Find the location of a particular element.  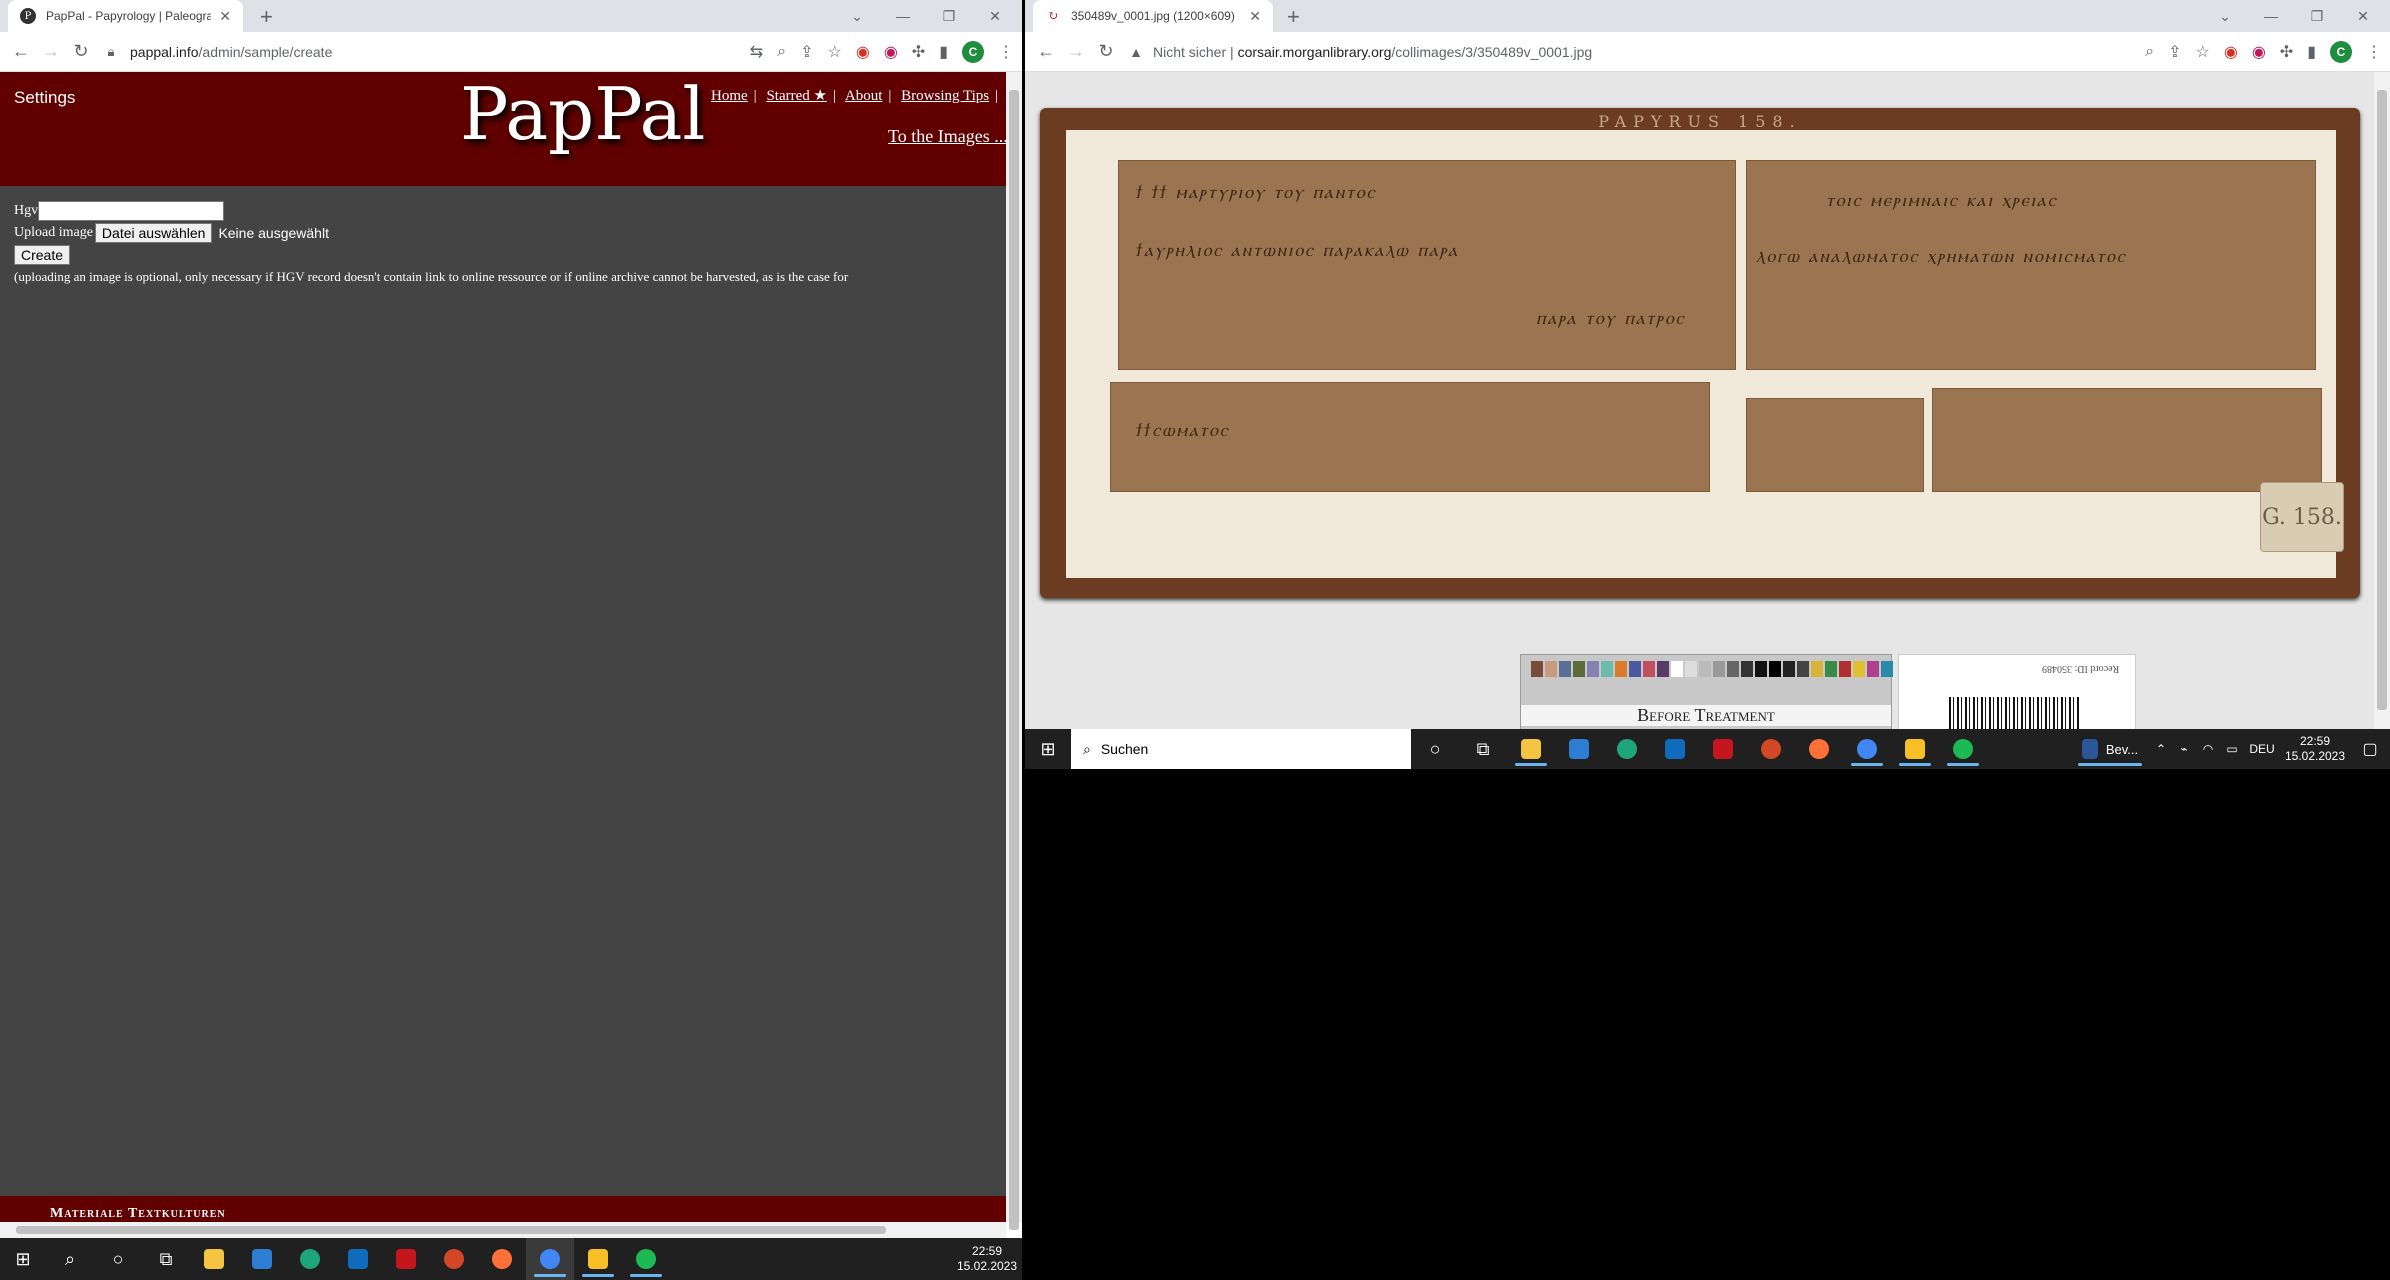

lock-icon: 🔒︎ is located at coordinates (111, 52).